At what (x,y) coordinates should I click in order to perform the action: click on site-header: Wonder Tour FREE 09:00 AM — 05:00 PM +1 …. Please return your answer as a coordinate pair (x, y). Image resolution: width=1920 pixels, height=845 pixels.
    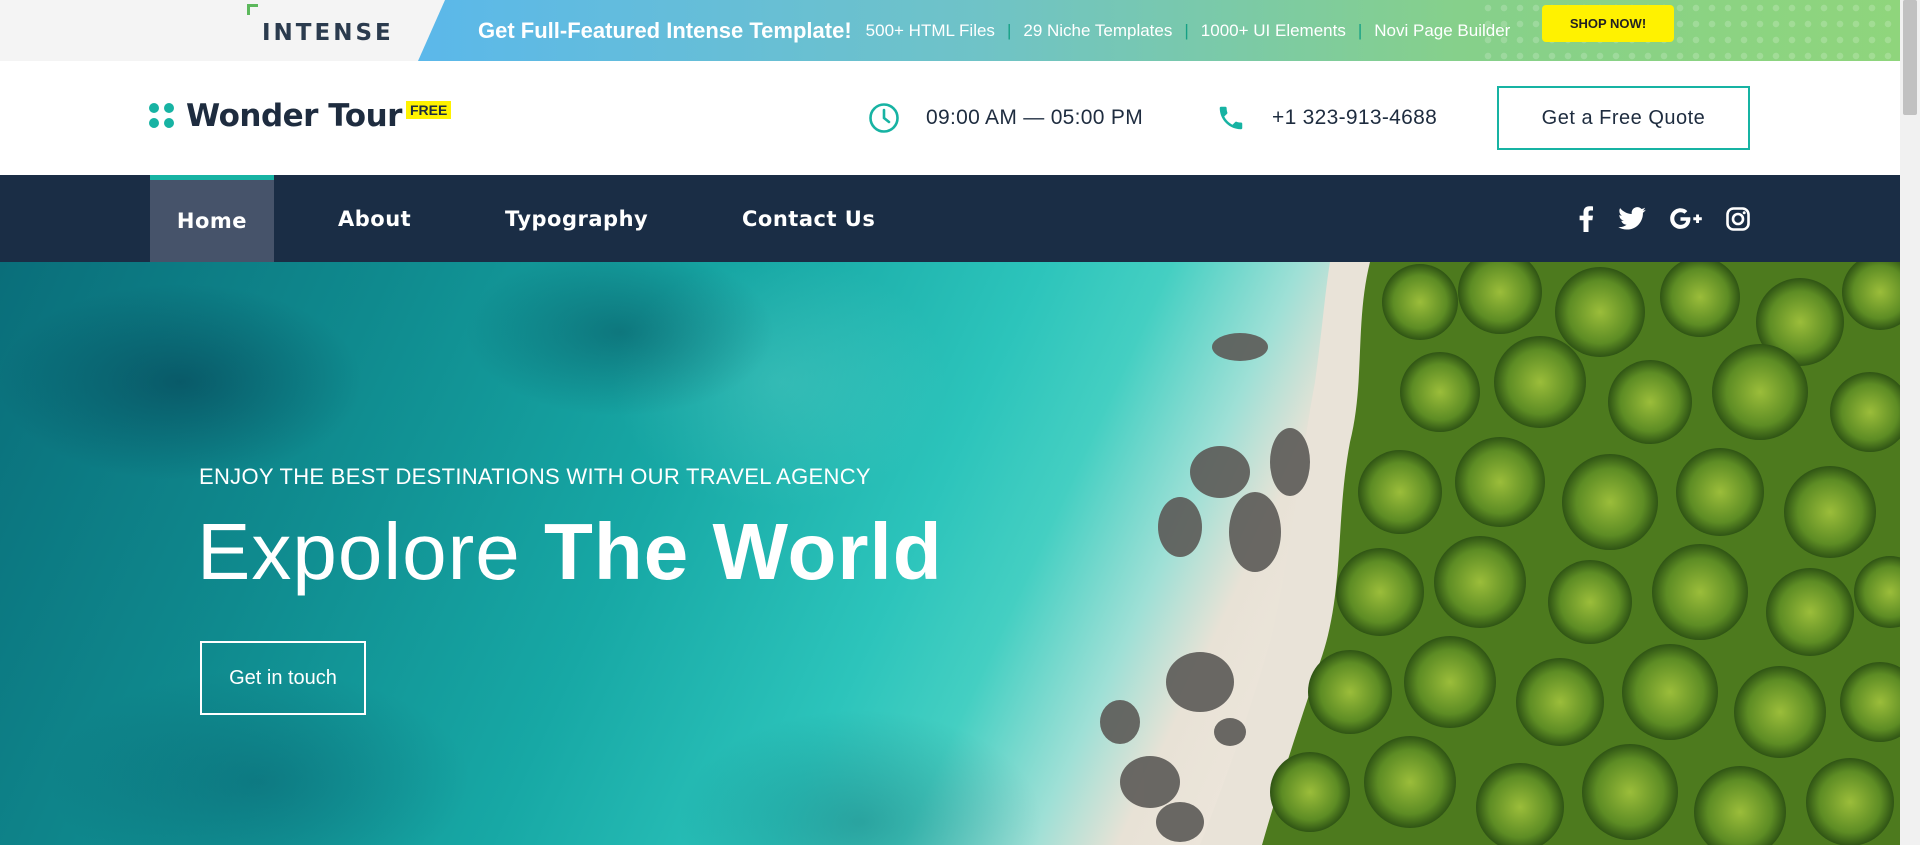
    Looking at the image, I should click on (950, 118).